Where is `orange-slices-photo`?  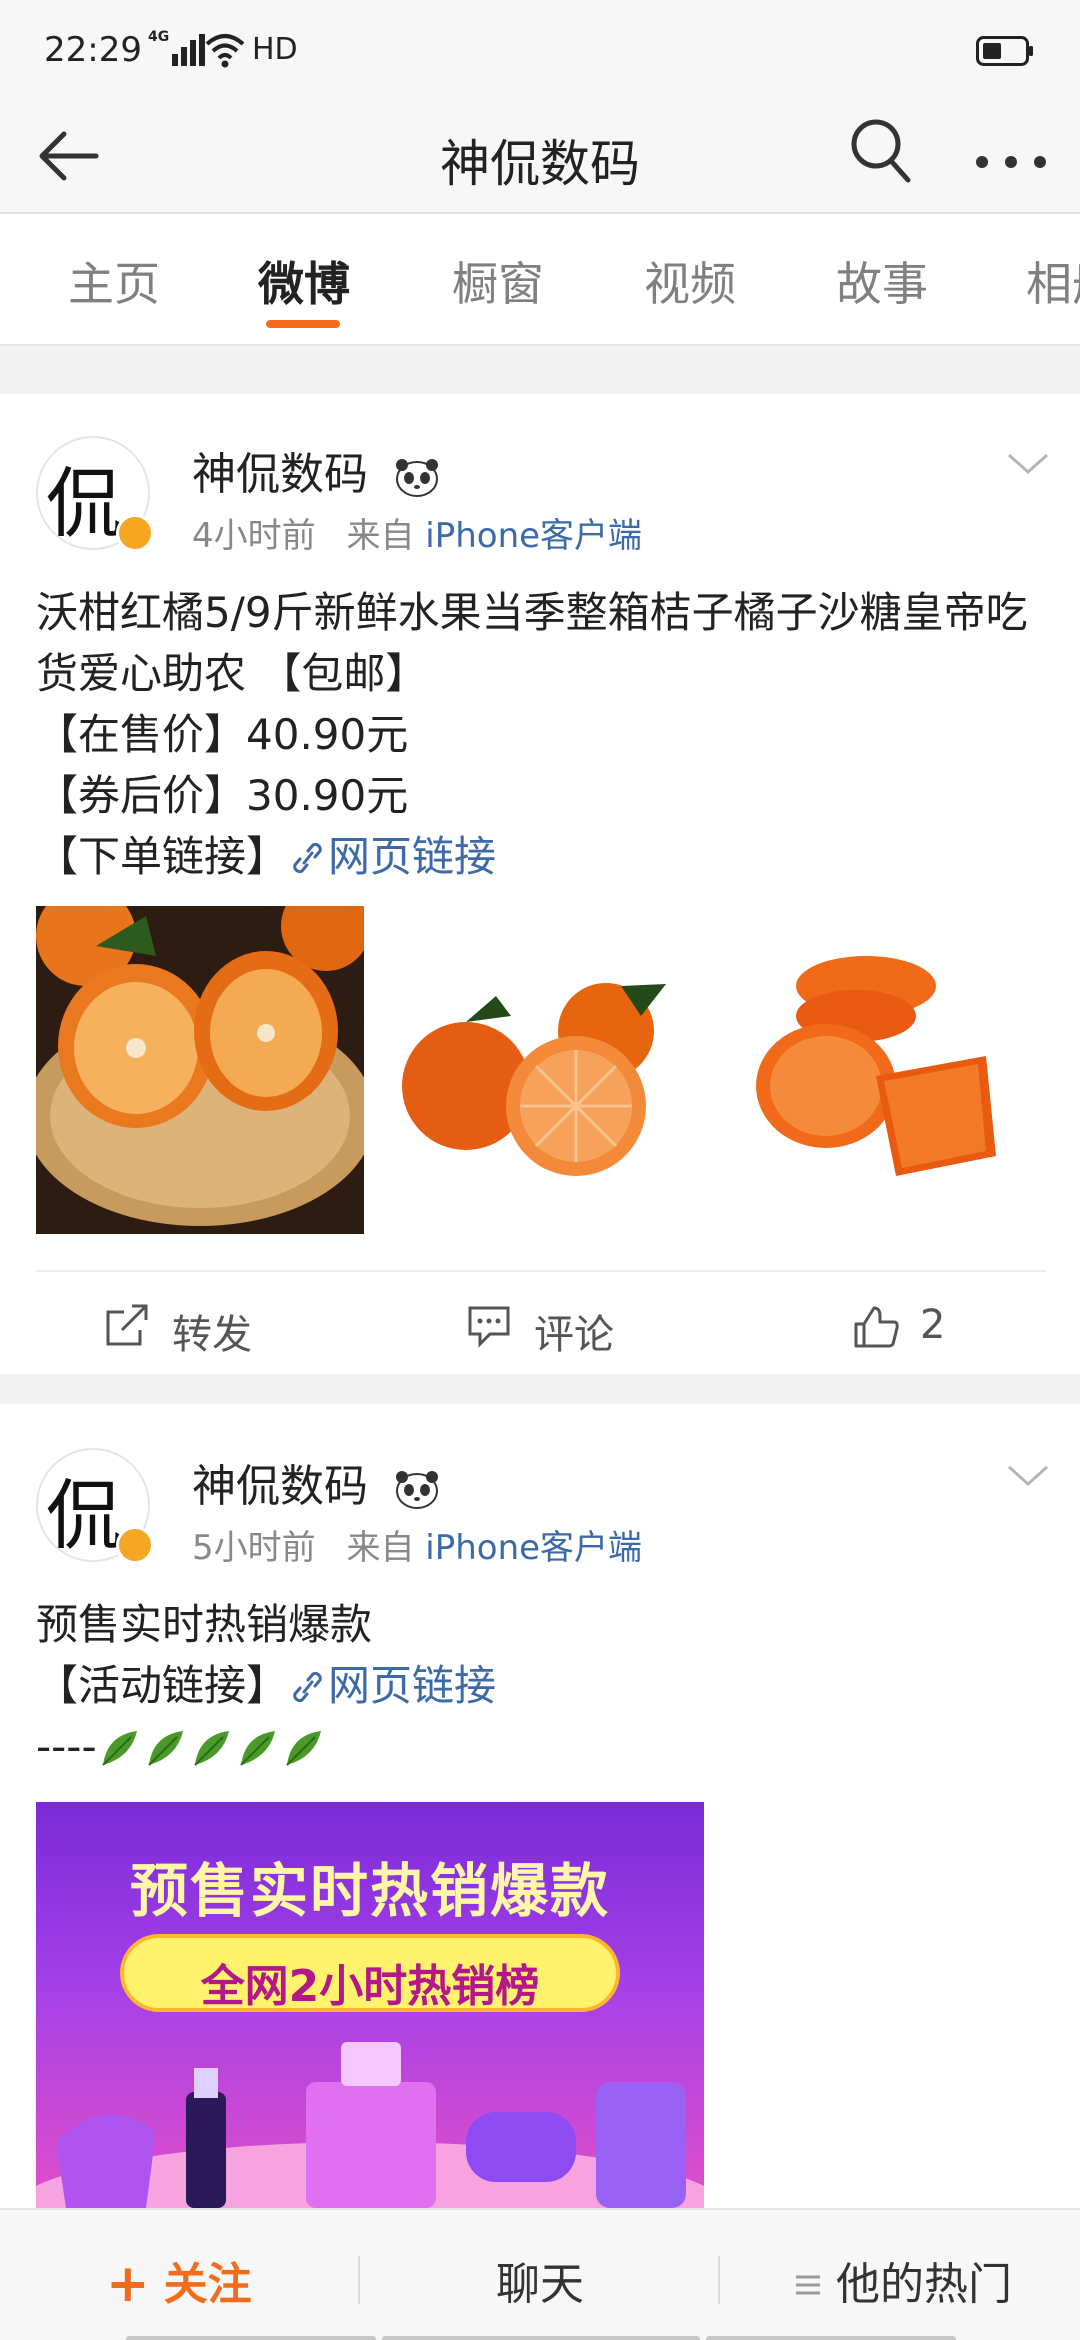
orange-slices-photo is located at coordinates (880, 1070).